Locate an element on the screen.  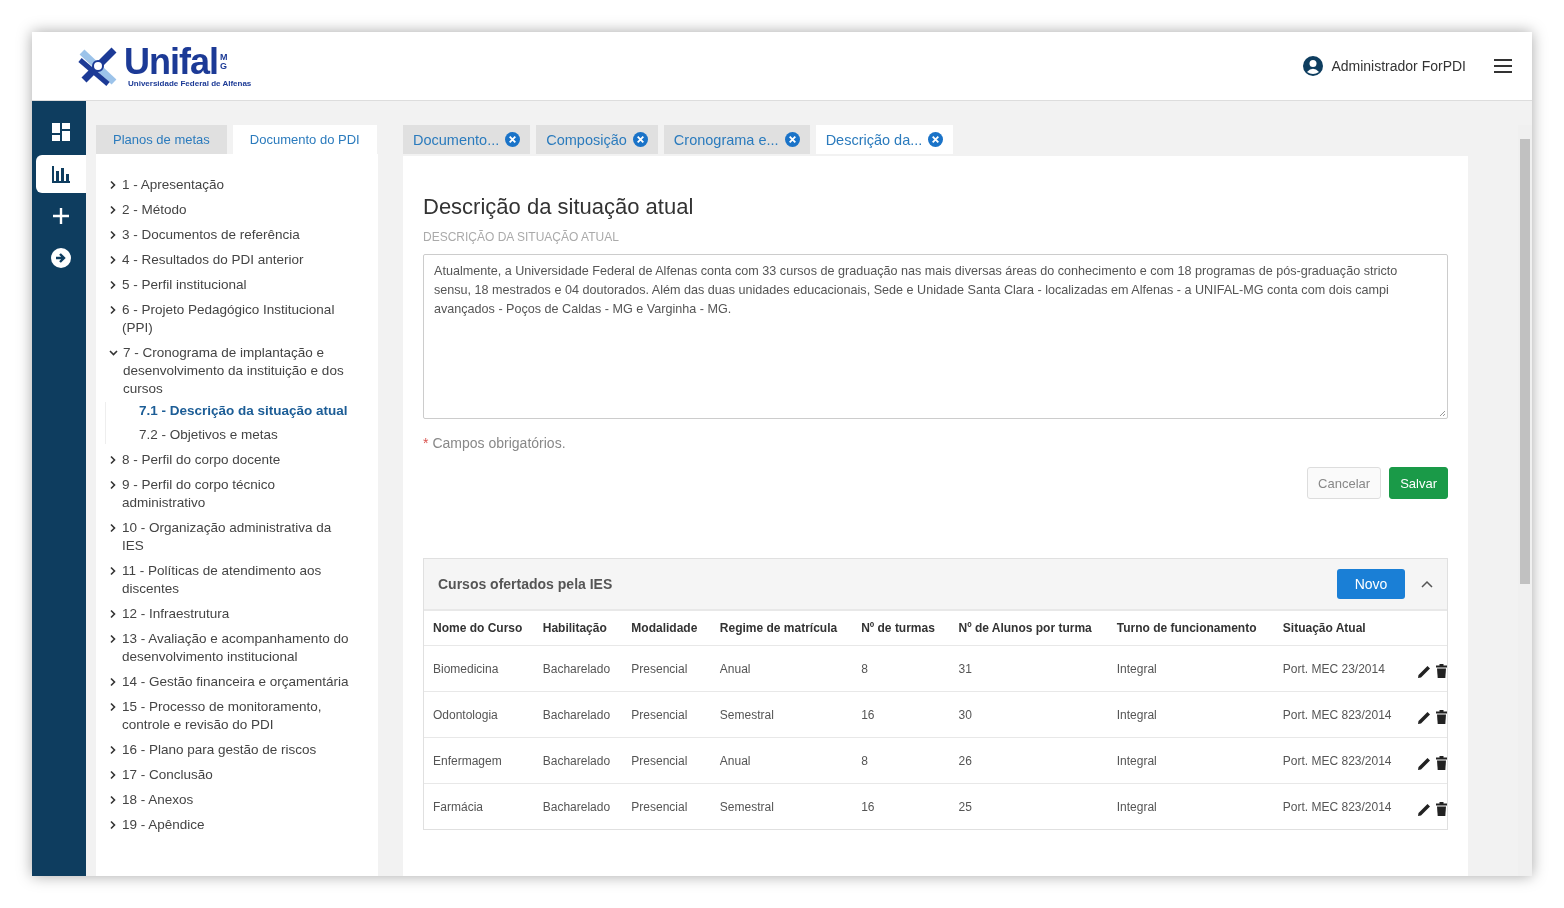
tree-item: 7.1 - Descrição da situação atual is located at coordinates (247, 411).